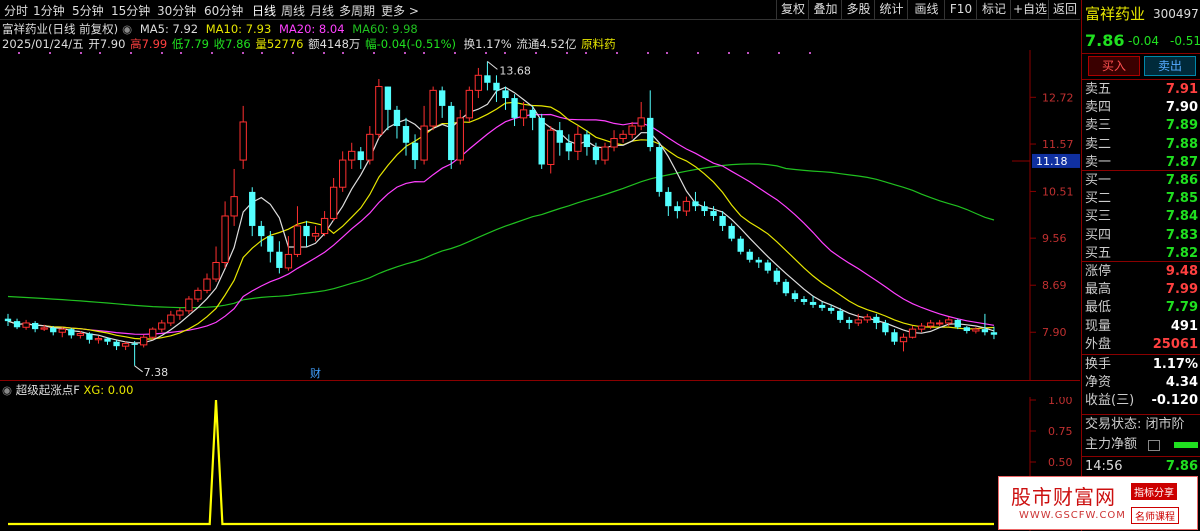 This screenshot has height=531, width=1200. What do you see at coordinates (322, 10) in the screenshot?
I see `tab-monthly: 月线` at bounding box center [322, 10].